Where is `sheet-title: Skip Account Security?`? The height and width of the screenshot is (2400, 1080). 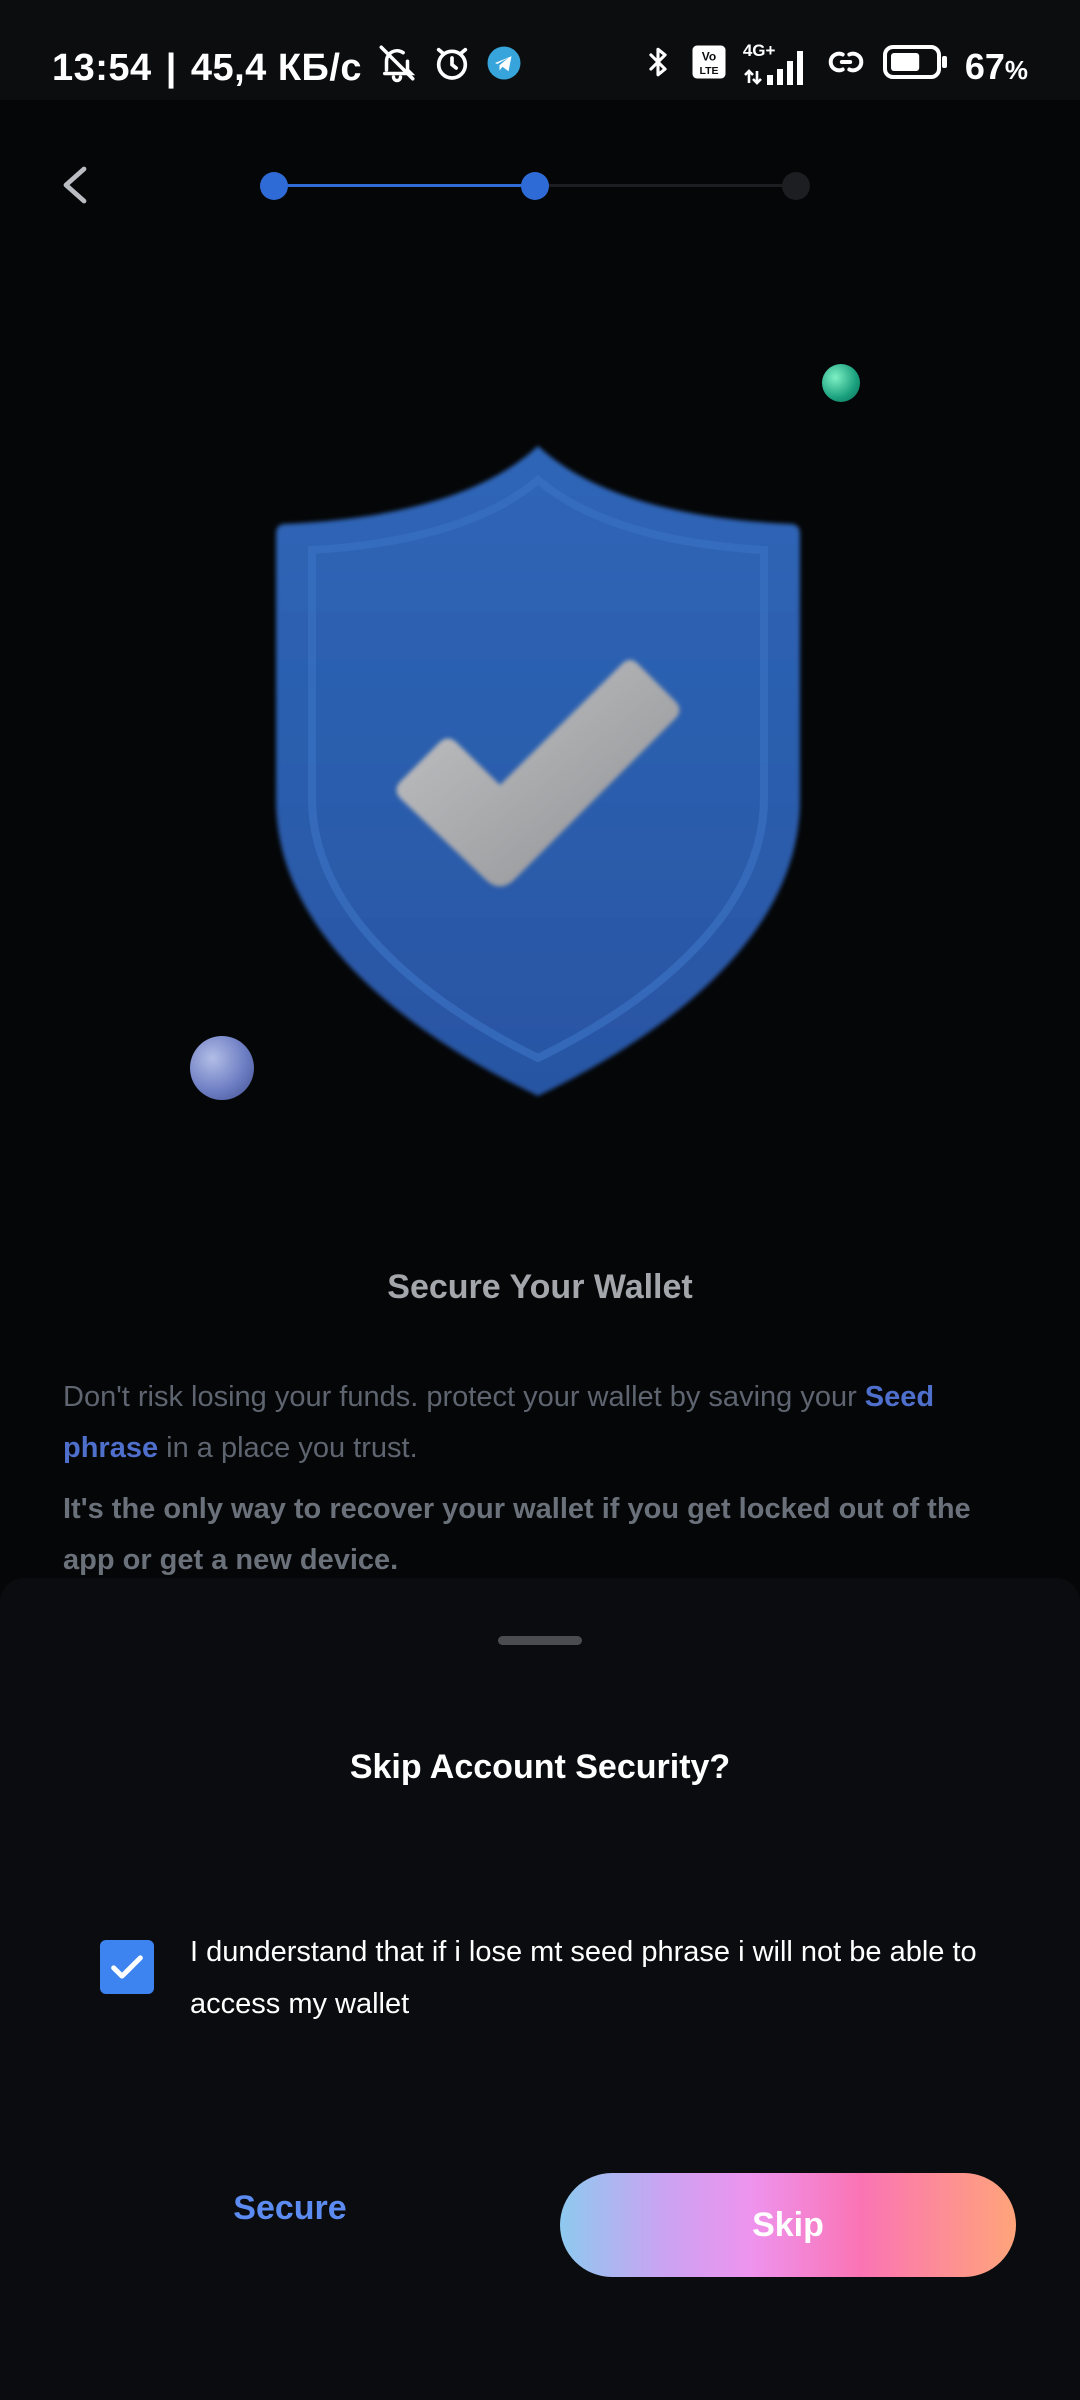
sheet-title: Skip Account Security? is located at coordinates (540, 1767).